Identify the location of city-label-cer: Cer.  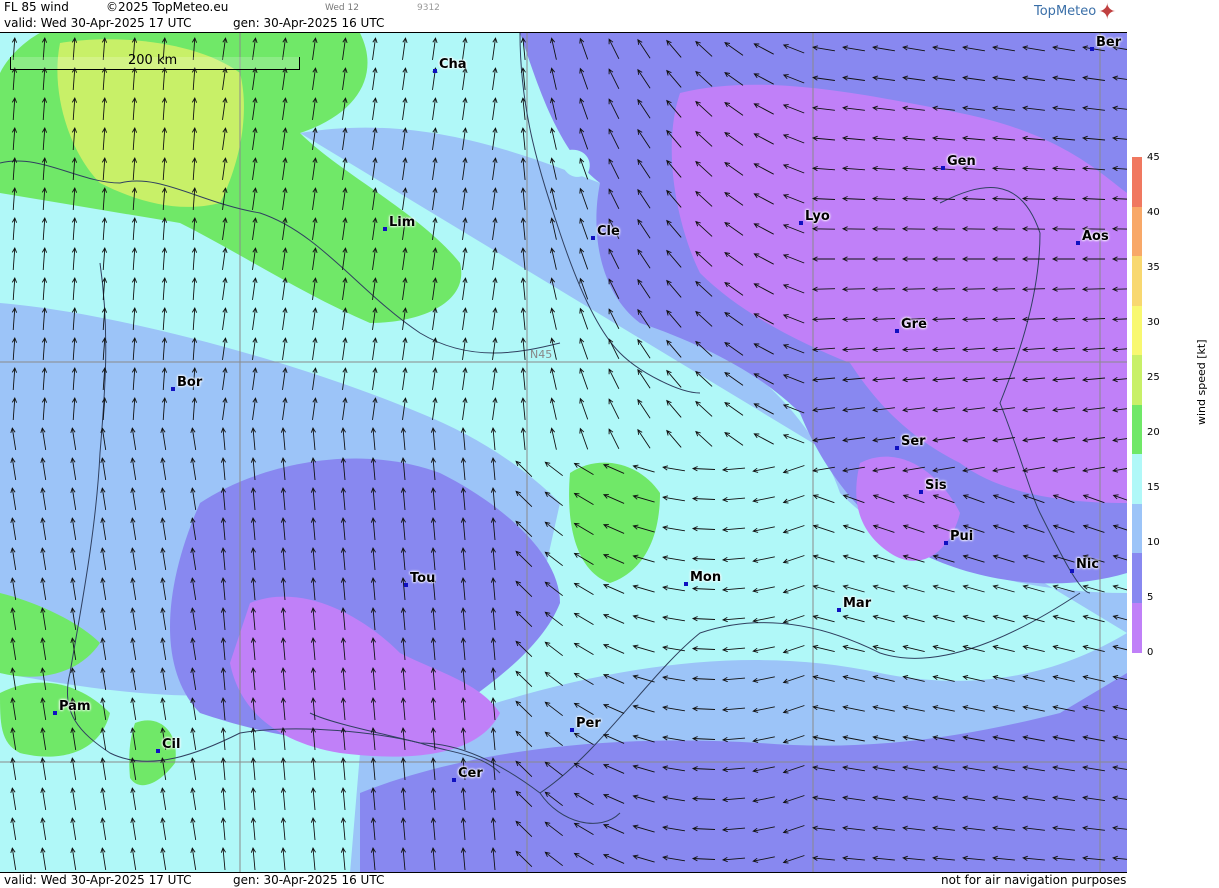
(470, 773).